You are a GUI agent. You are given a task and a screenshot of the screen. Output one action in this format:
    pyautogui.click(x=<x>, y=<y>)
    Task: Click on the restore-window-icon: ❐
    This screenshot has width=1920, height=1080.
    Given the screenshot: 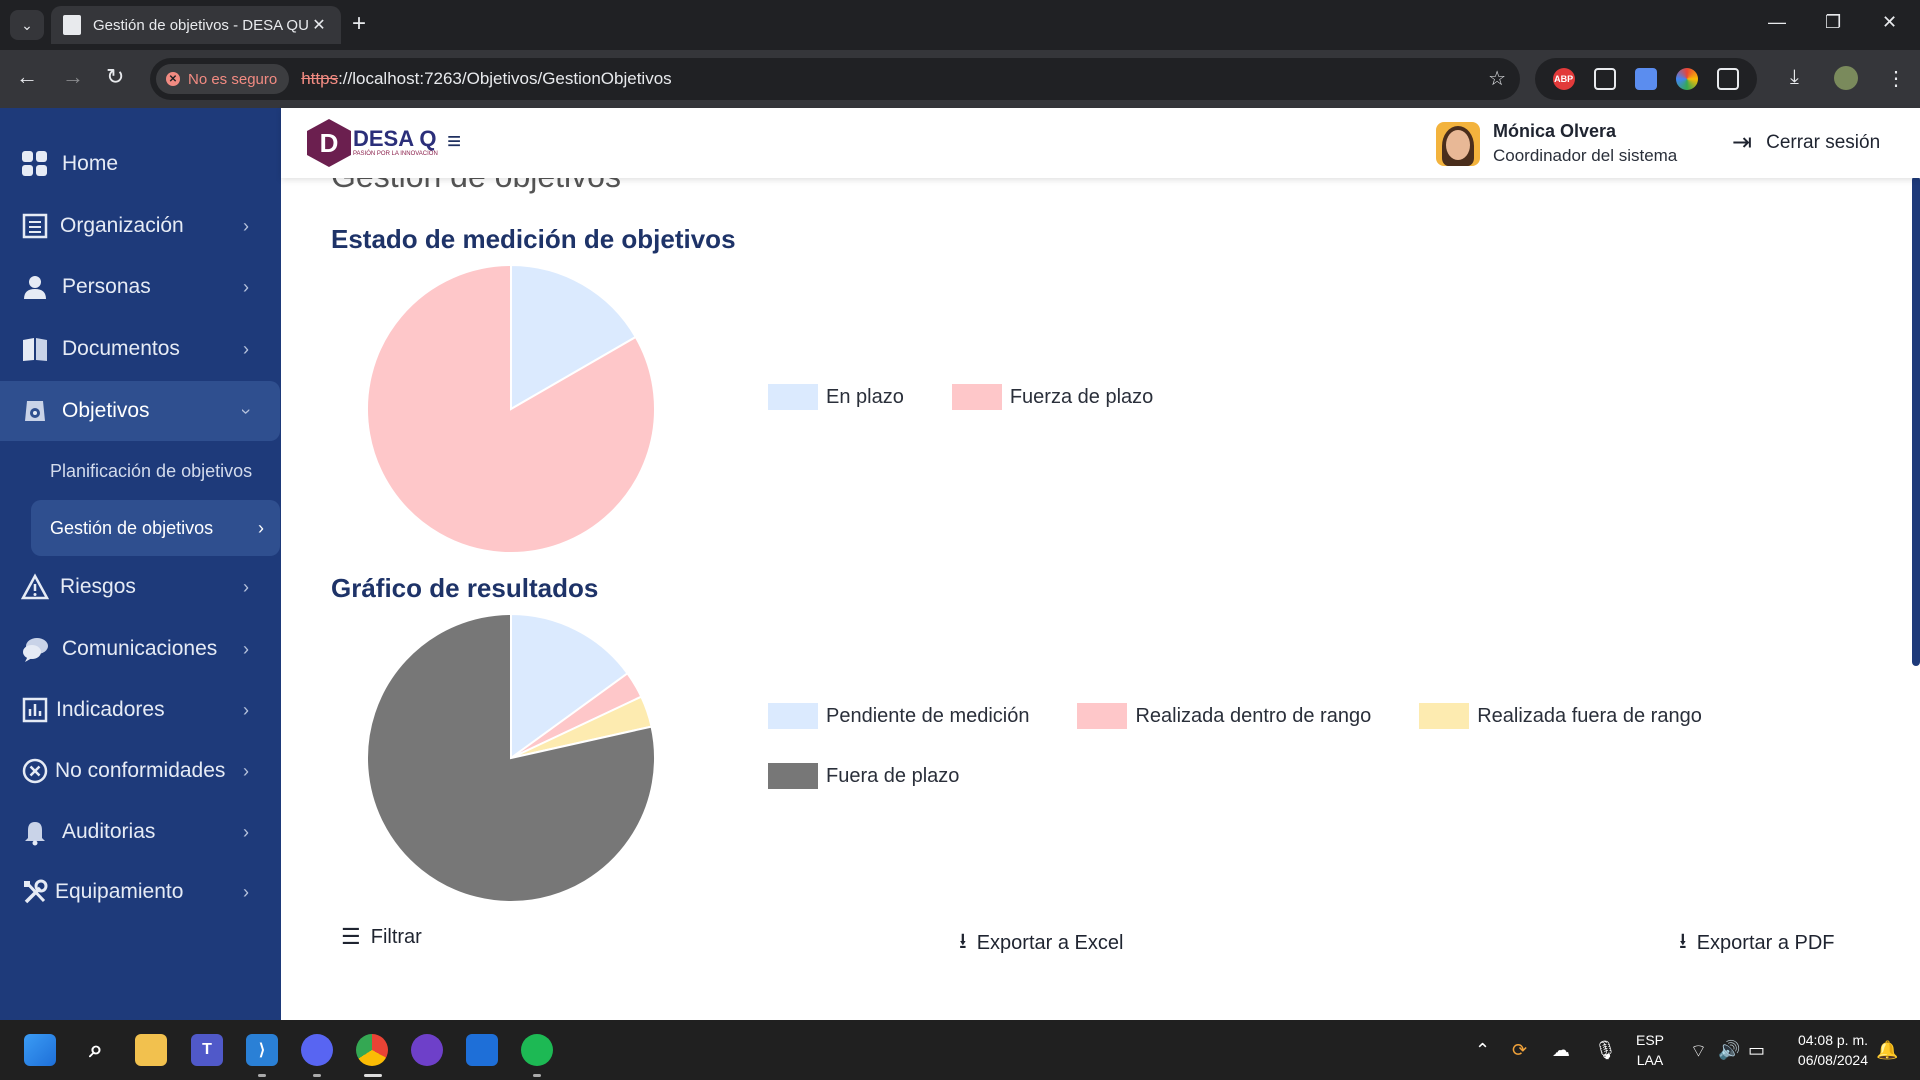 What is the action you would take?
    pyautogui.click(x=1833, y=22)
    